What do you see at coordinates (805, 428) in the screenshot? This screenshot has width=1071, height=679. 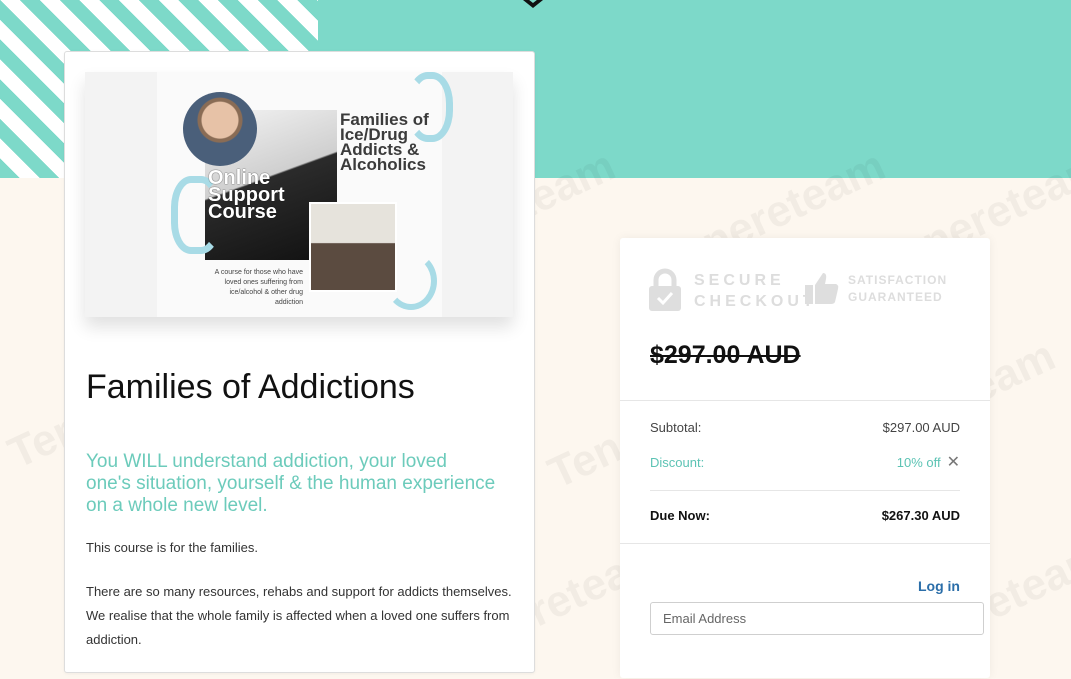 I see `subtotal-row: Subtotal: $297.00 AUD` at bounding box center [805, 428].